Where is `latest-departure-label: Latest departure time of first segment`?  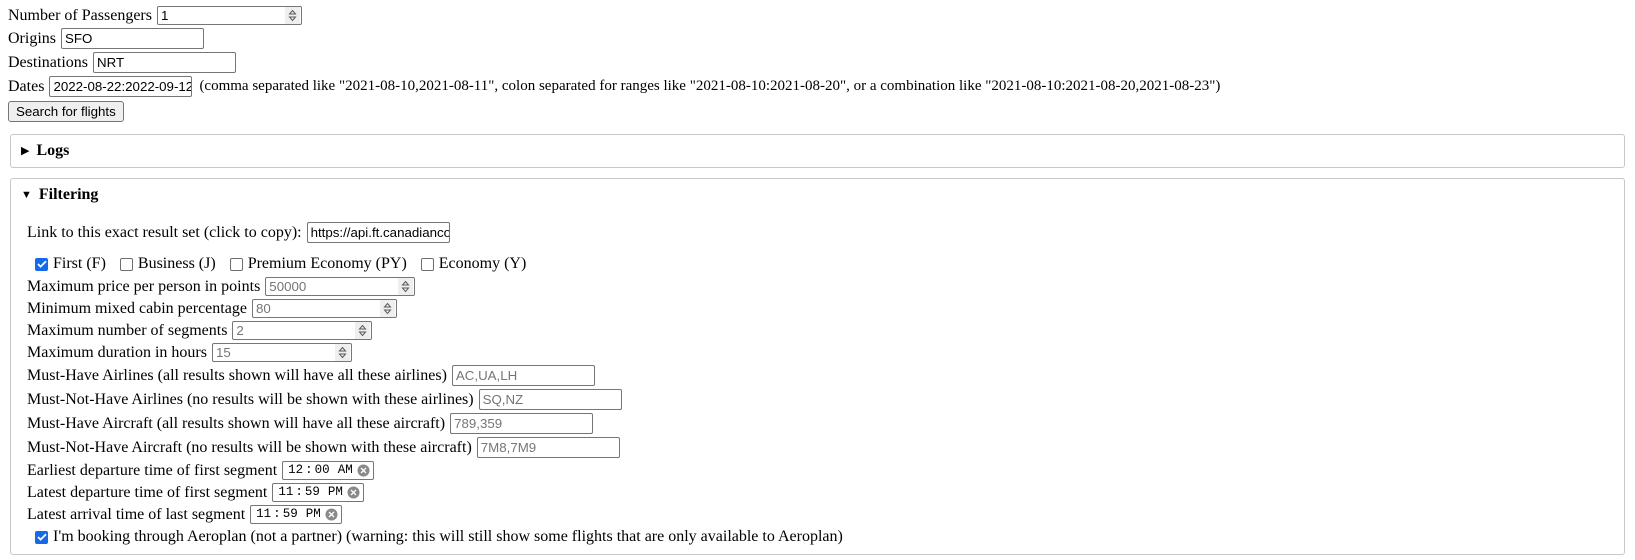
latest-departure-label: Latest departure time of first segment is located at coordinates (147, 492).